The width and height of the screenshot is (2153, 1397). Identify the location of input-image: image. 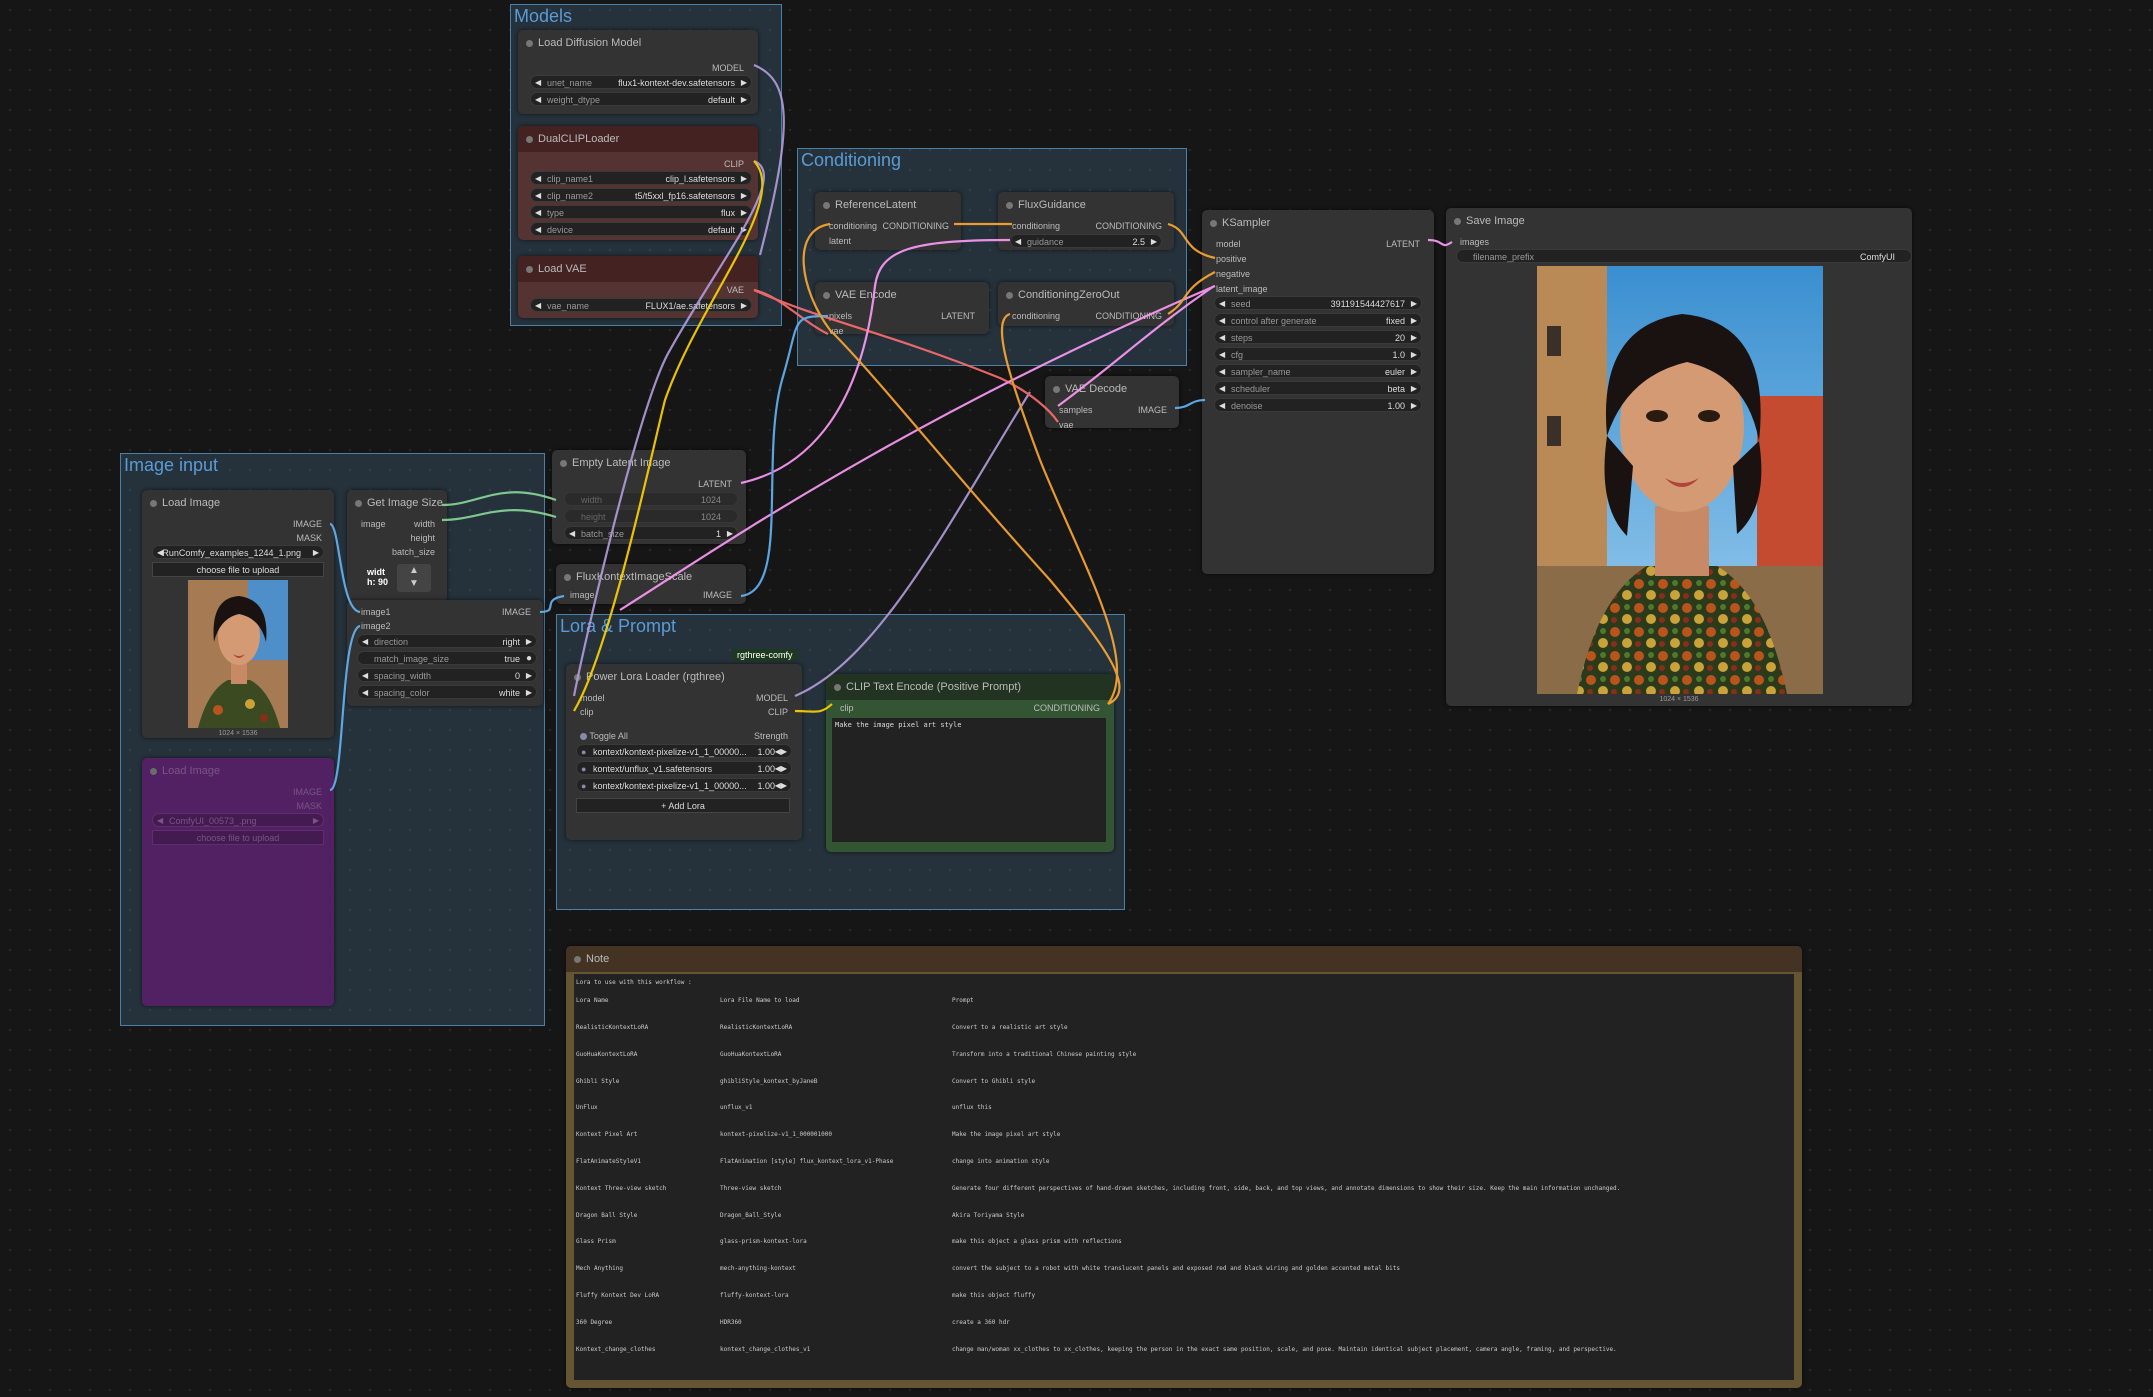
(373, 524).